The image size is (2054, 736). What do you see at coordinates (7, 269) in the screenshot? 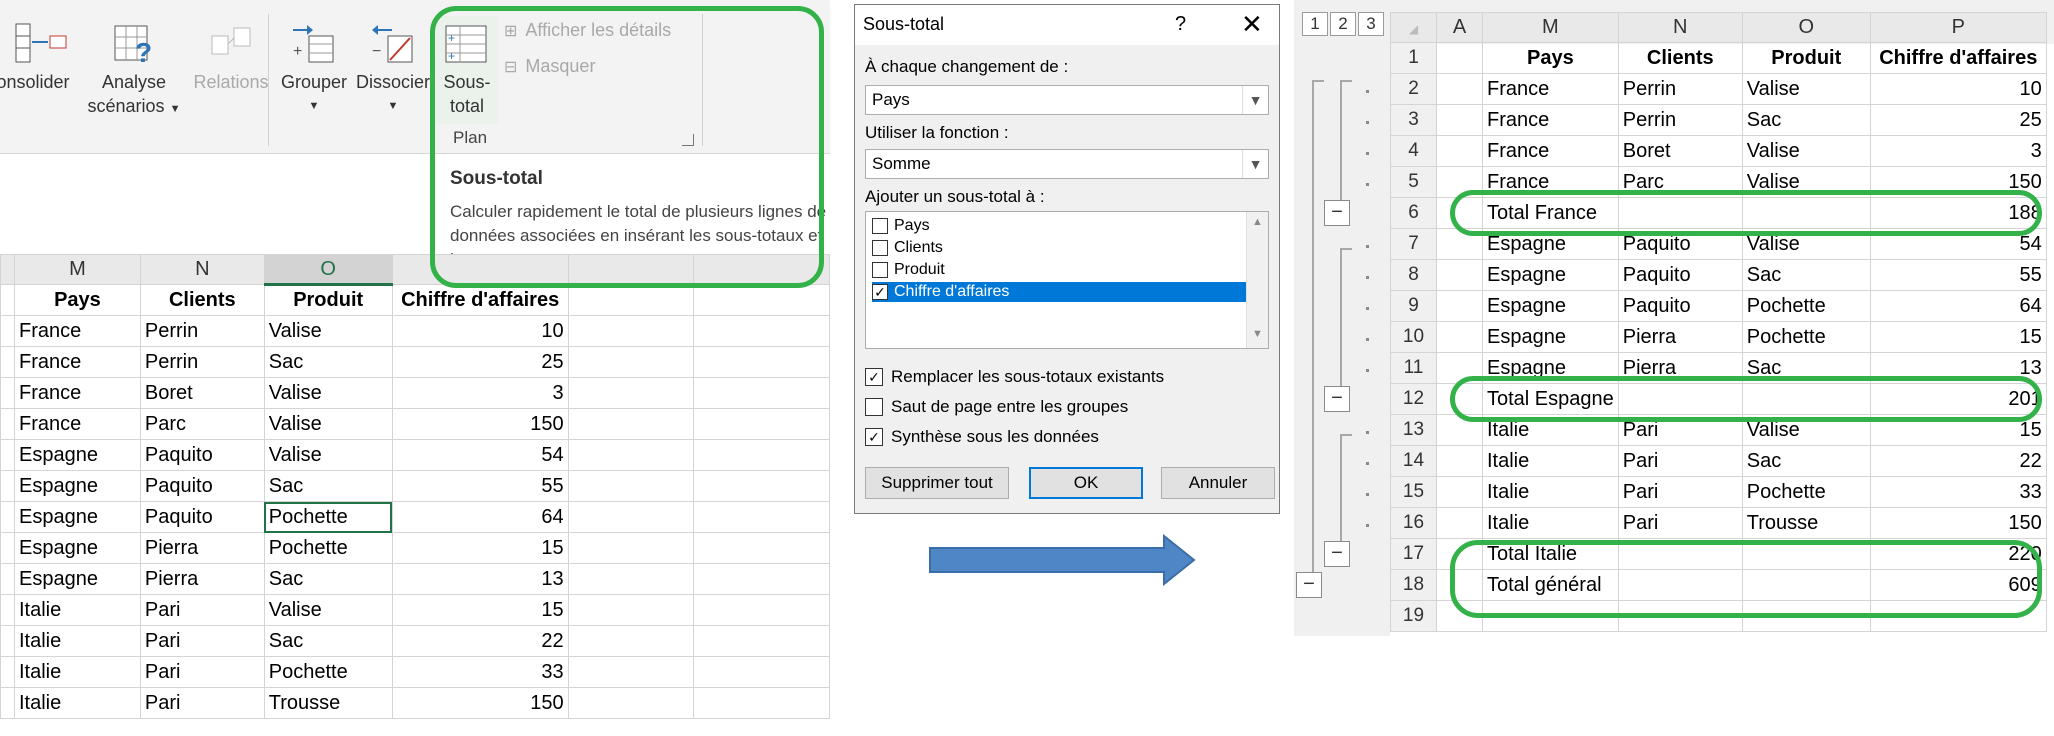
I see `column-header` at bounding box center [7, 269].